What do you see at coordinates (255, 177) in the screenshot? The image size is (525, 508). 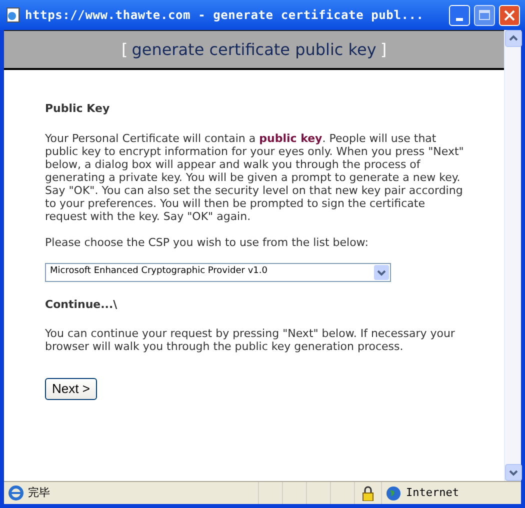 I see `body-text: Your Personal Certificate will contain a public key. People will use that public key to encrypt information for your eyes only. When you press "Next" below, a dialog box will appear and walk you through the process of generating a private key. You will be given a prompt to generate a new key. Say "OK". You can also set the security level on that new key pair according to your preferences. You will then be prompted to sign the certificate request with the key. Say "OK" again.` at bounding box center [255, 177].